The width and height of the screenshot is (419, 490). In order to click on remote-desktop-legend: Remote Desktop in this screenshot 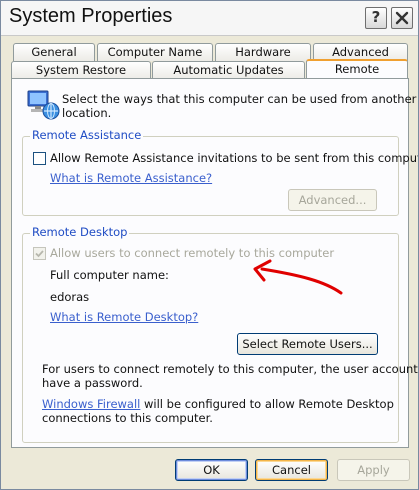, I will do `click(80, 232)`.